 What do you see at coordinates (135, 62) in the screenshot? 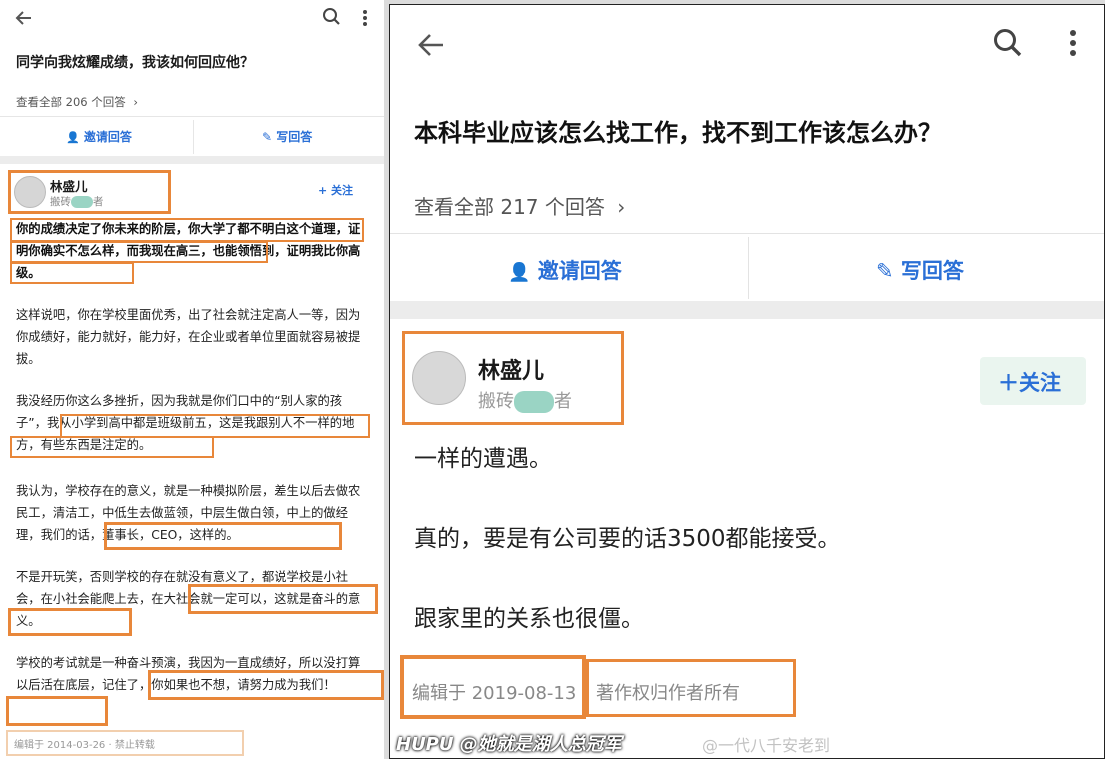
I see `question-title: 同学向我炫耀成绩，我该如何回应他？` at bounding box center [135, 62].